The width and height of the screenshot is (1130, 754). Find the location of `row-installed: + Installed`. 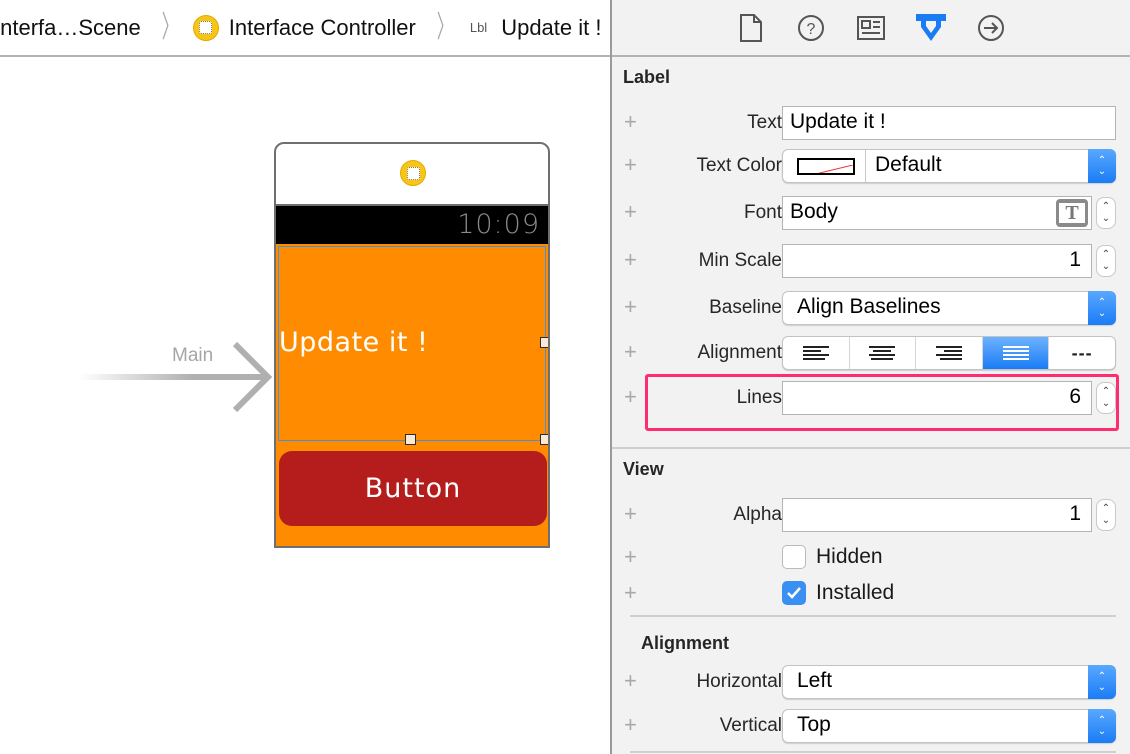

row-installed: + Installed is located at coordinates (871, 594).